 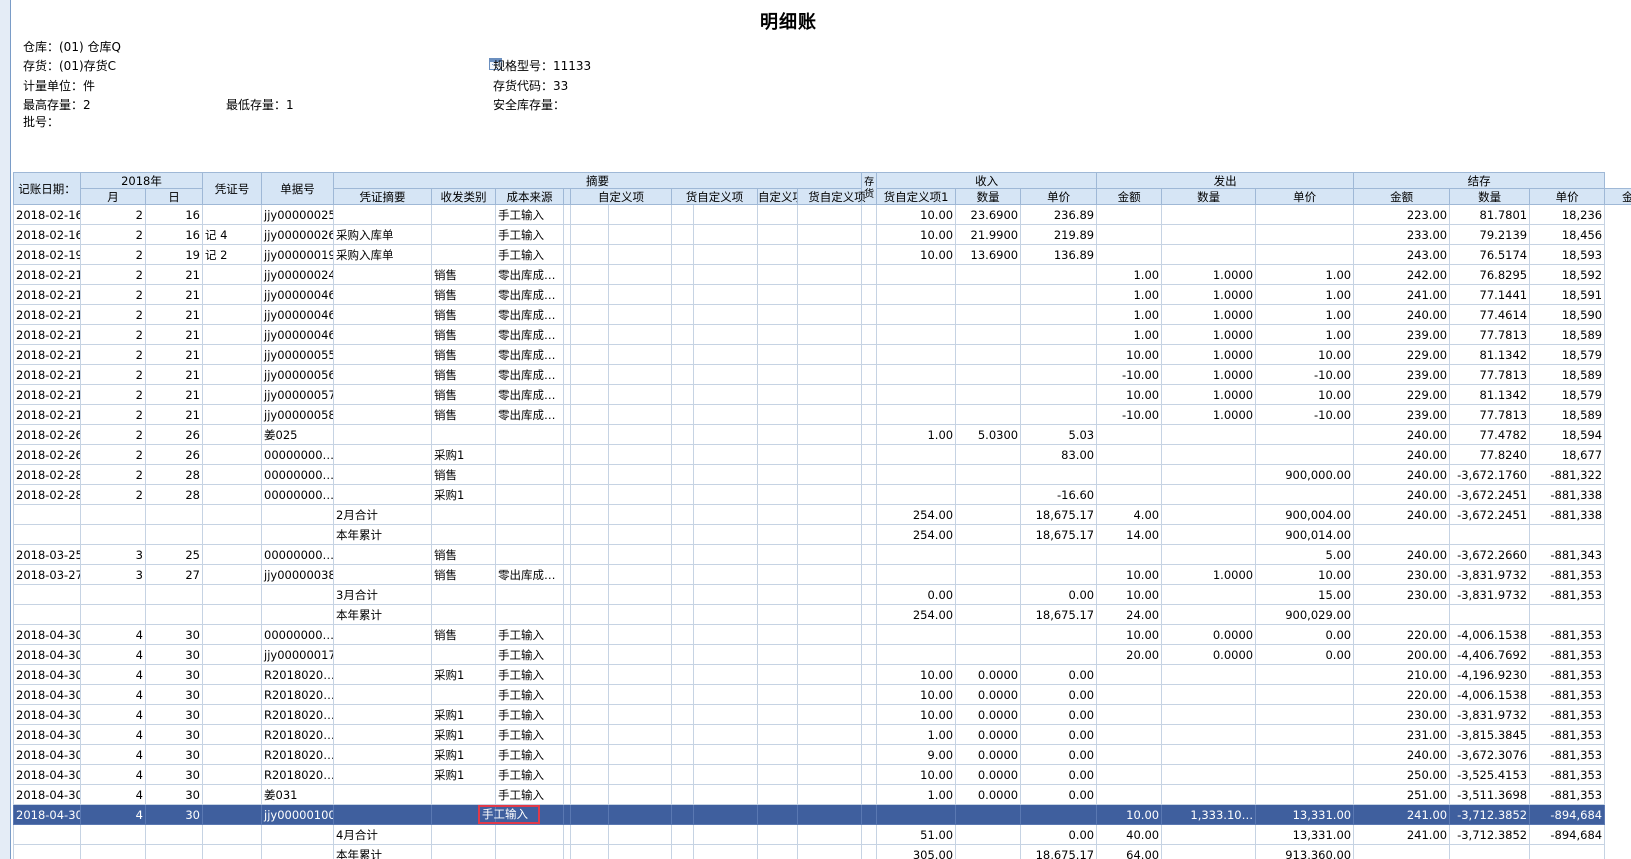 What do you see at coordinates (47, 314) in the screenshot?
I see `cell-date: 2018-02-21` at bounding box center [47, 314].